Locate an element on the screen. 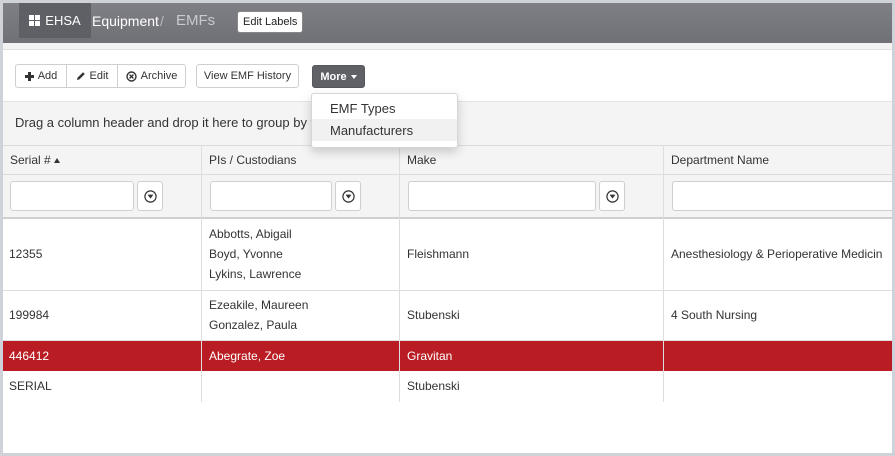 This screenshot has width=895, height=456. cell-department: Anesthesiology & Perioperative Medicin is located at coordinates (777, 254).